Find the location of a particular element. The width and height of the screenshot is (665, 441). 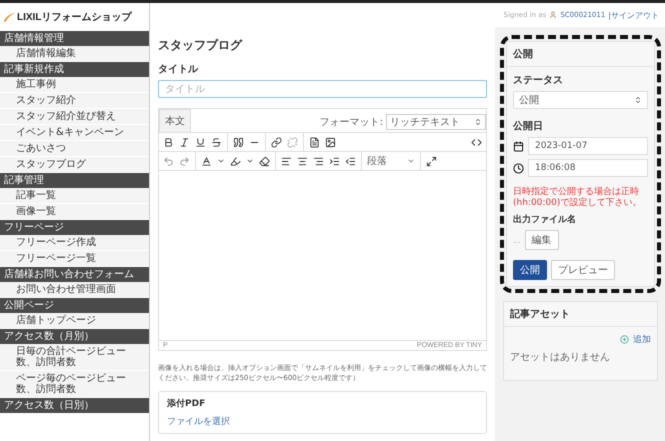

indent-icon is located at coordinates (334, 161).